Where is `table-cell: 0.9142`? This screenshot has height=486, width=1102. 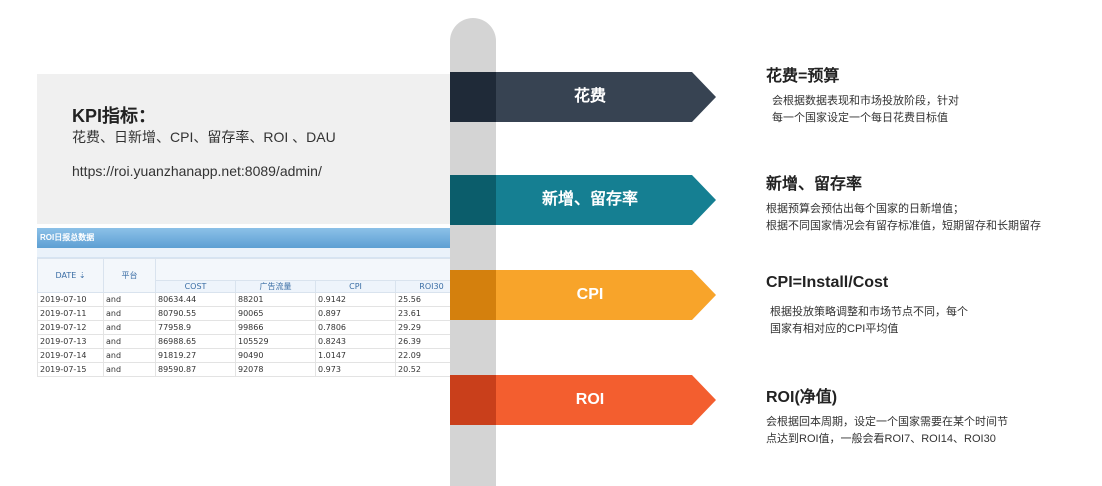 table-cell: 0.9142 is located at coordinates (355, 299).